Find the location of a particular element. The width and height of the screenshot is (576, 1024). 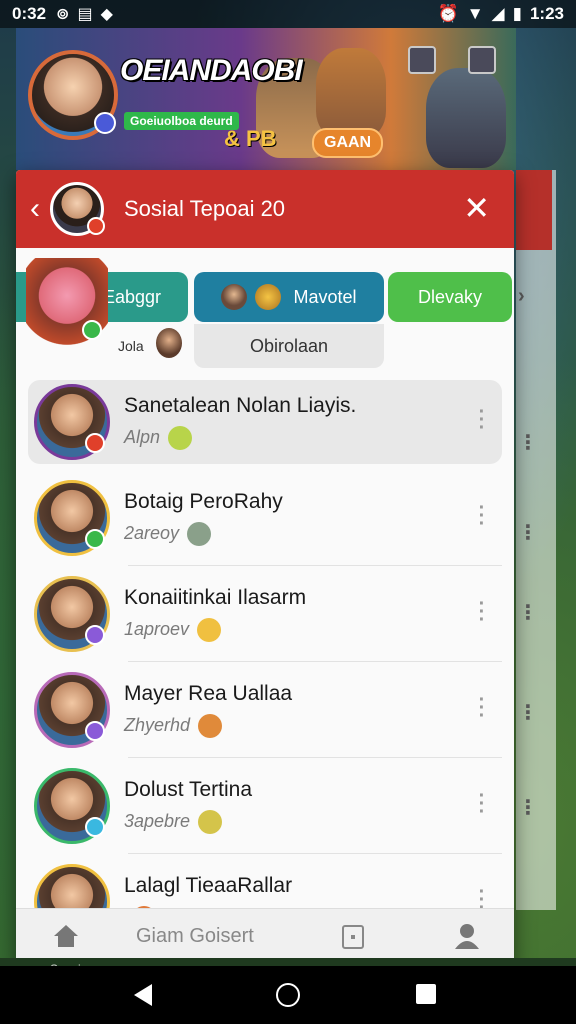

tab-label: Mavotel is located at coordinates (325, 296).